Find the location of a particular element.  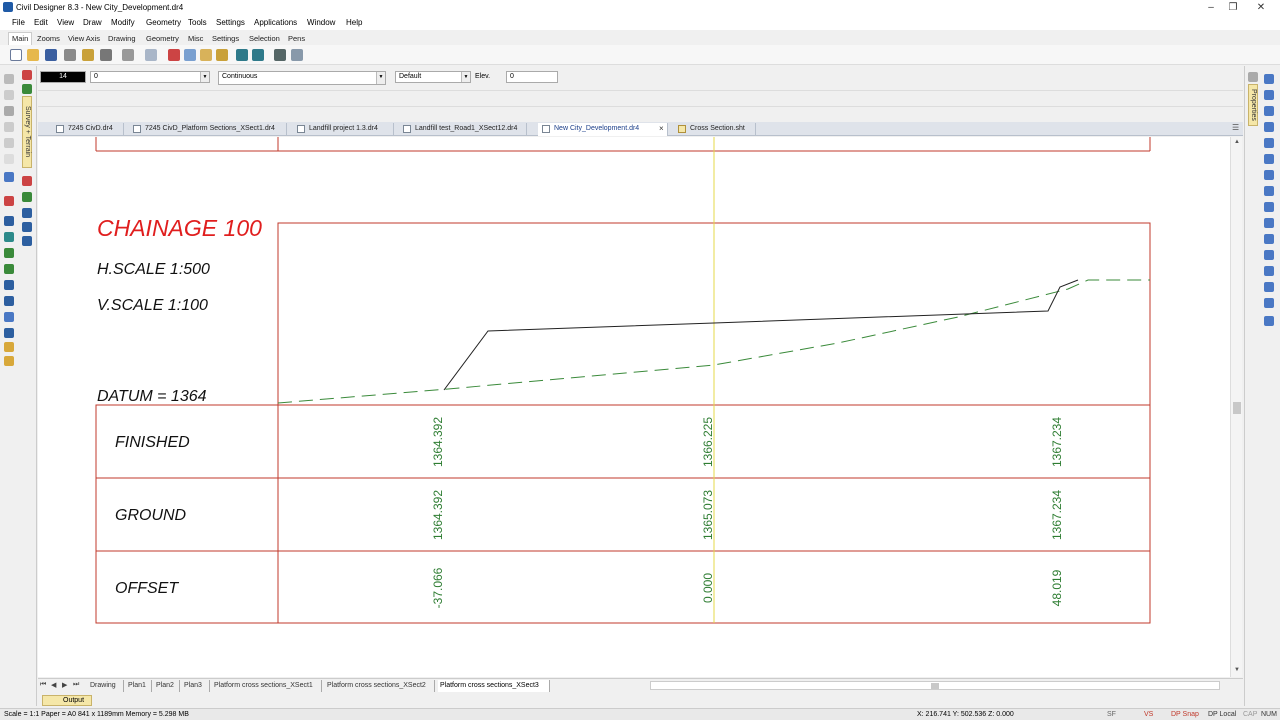

properties-tab: Properties is located at coordinates (1253, 105).